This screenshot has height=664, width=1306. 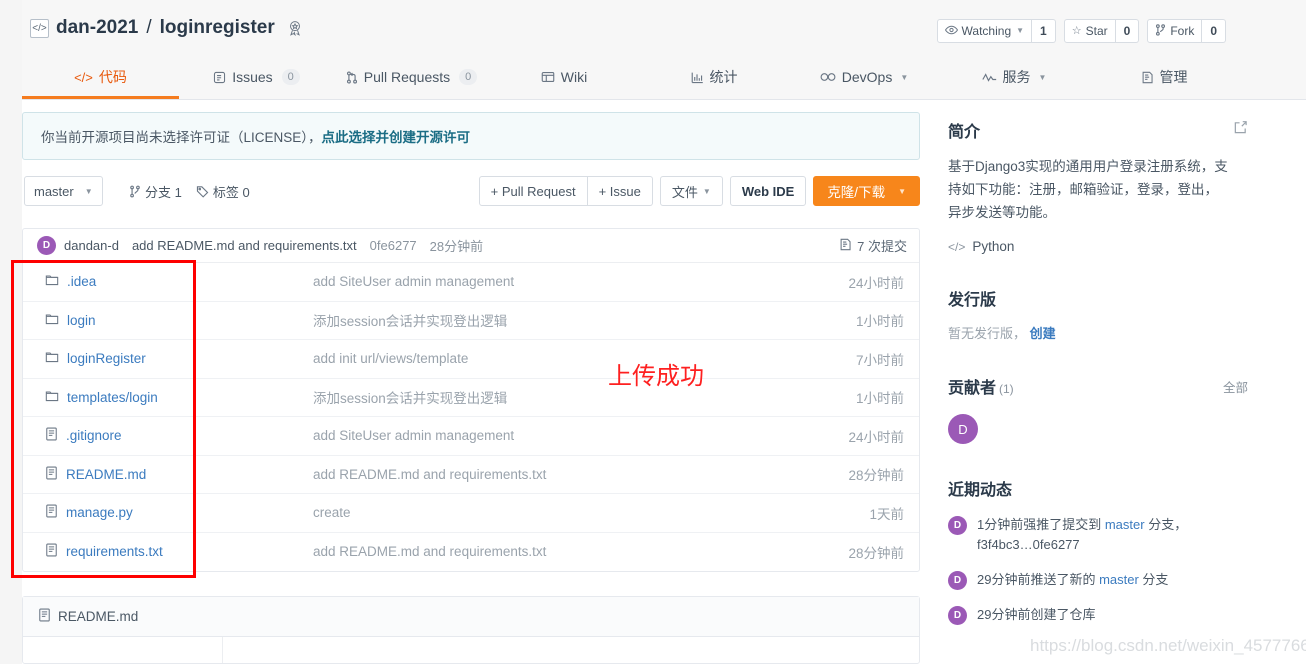 I want to click on activity-title: 近期动态, so click(x=980, y=490).